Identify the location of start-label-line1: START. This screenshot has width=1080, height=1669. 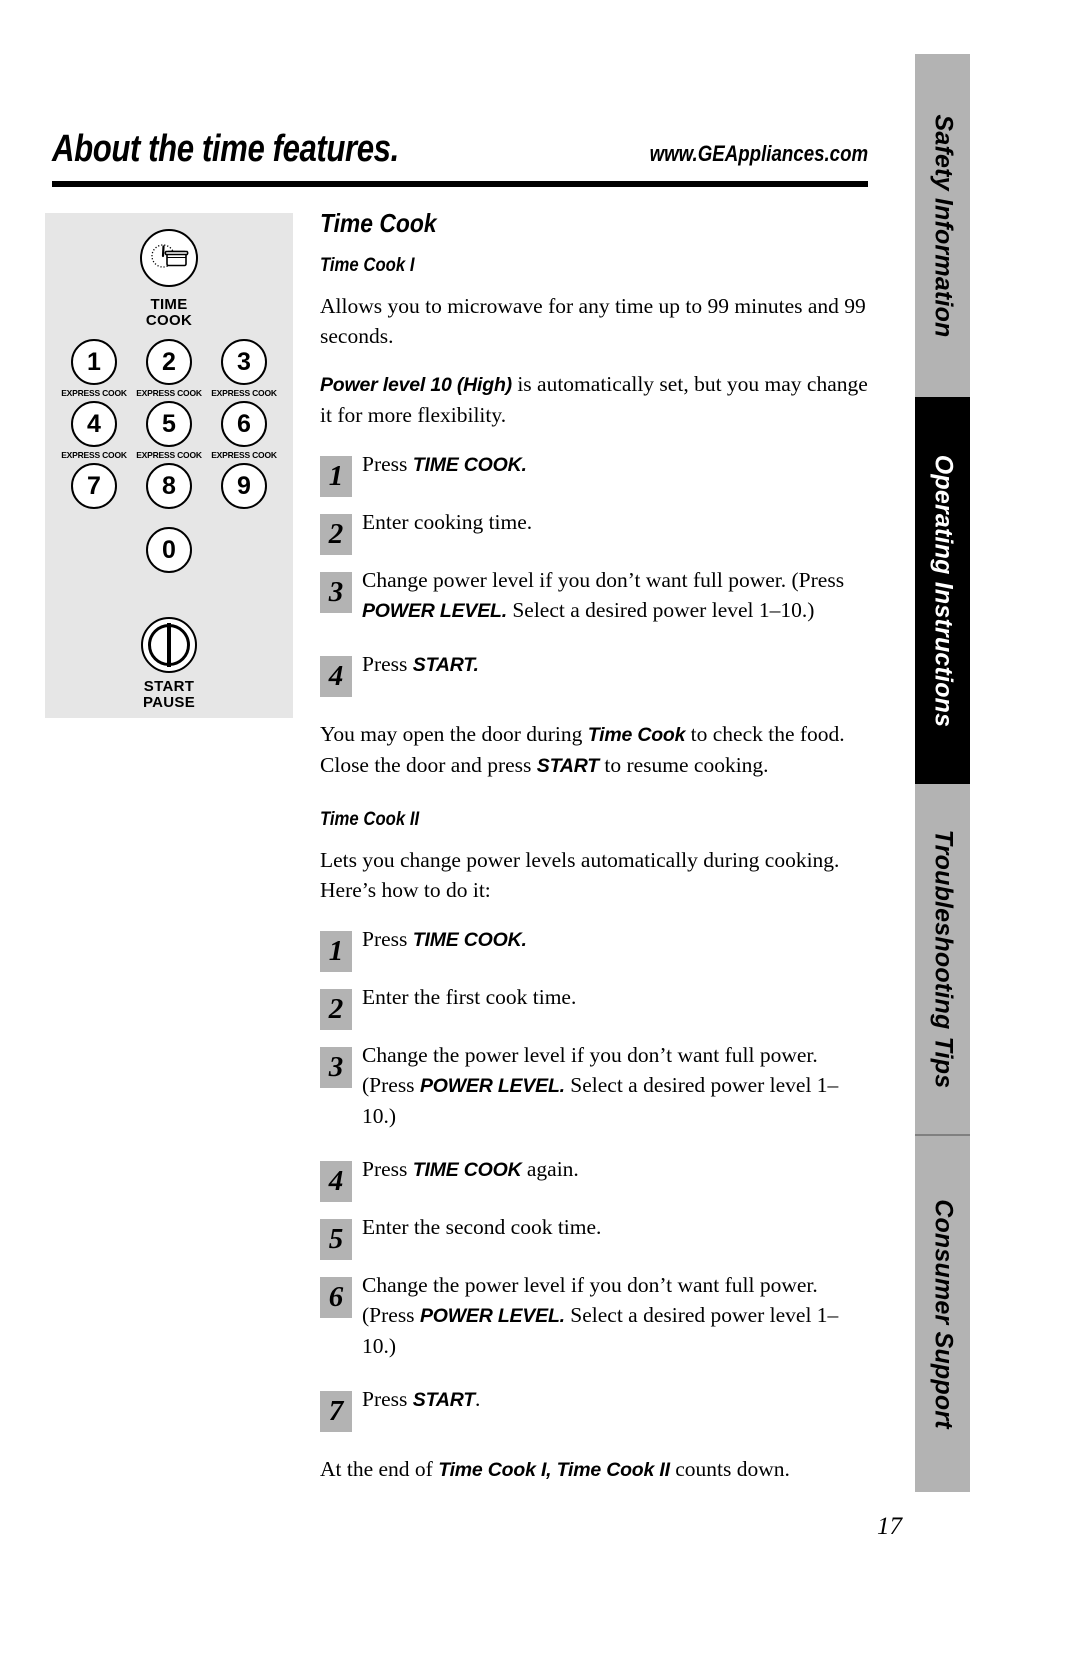
(169, 686).